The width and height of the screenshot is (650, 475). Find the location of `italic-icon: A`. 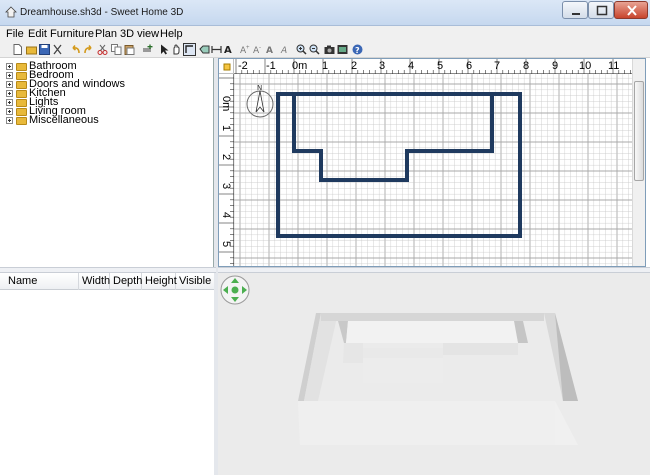

italic-icon: A is located at coordinates (285, 49).